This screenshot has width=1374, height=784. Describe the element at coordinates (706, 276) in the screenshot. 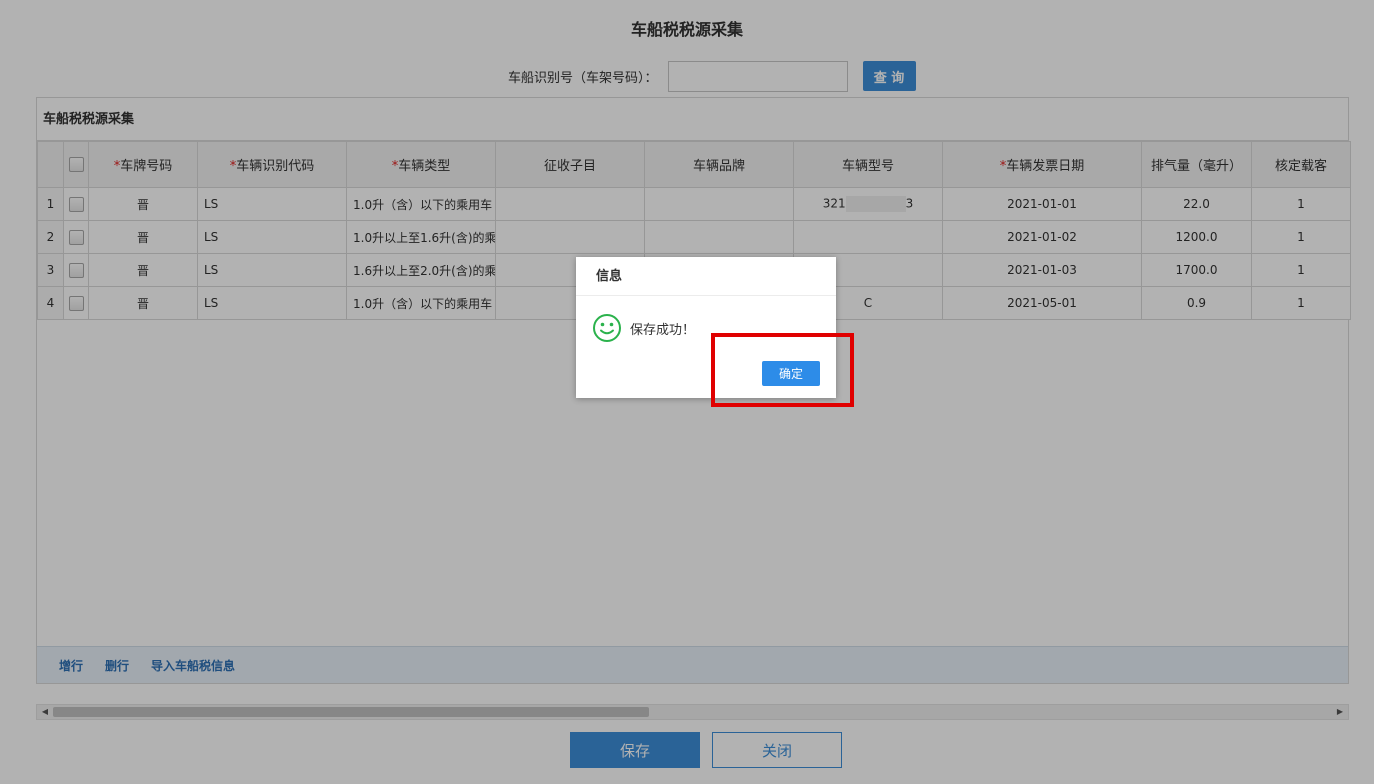

I see `dialog-title: 信息` at that location.